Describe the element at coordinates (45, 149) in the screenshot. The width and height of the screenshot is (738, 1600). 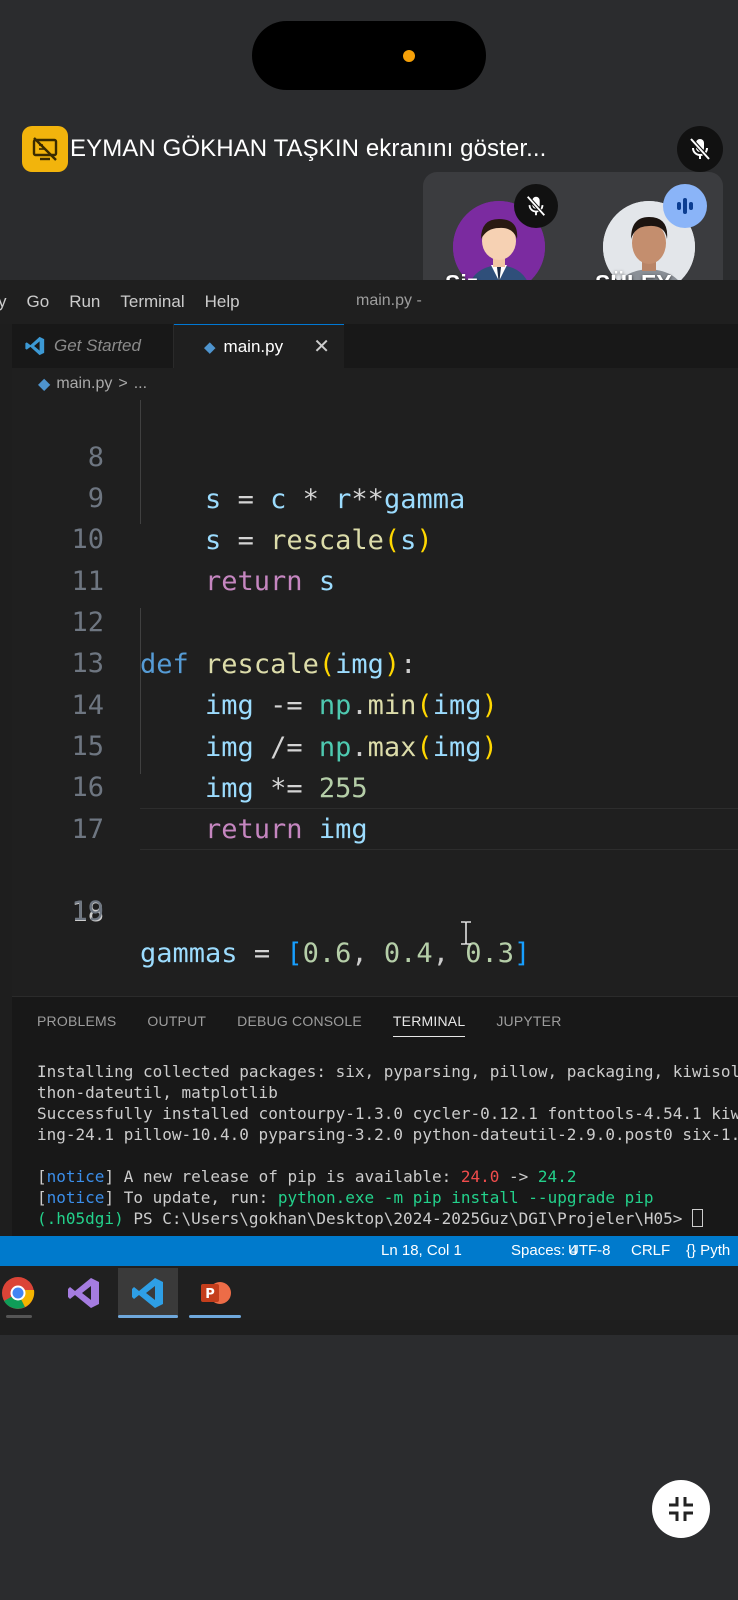
I see `screen-share-icon` at that location.